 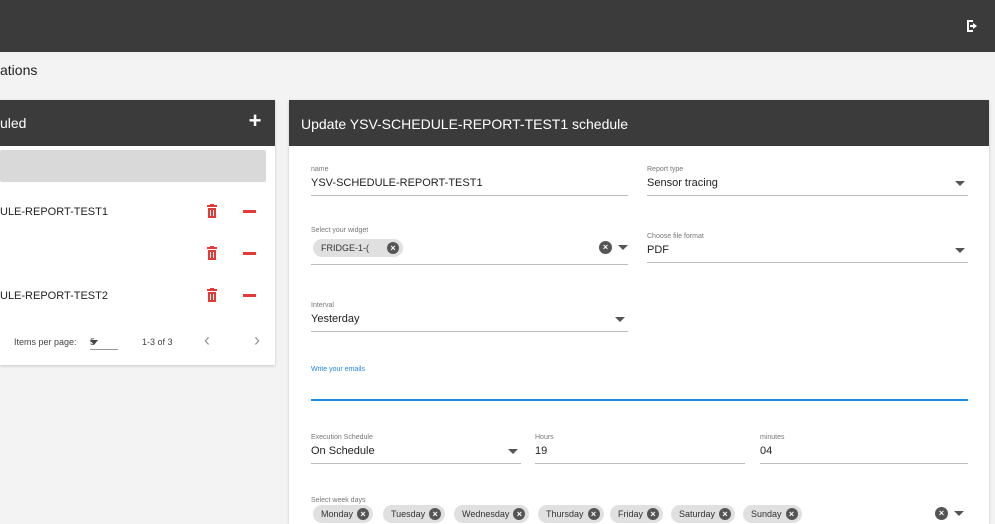 What do you see at coordinates (807, 181) in the screenshot?
I see `report-type-select: Report type Sensor tracing` at bounding box center [807, 181].